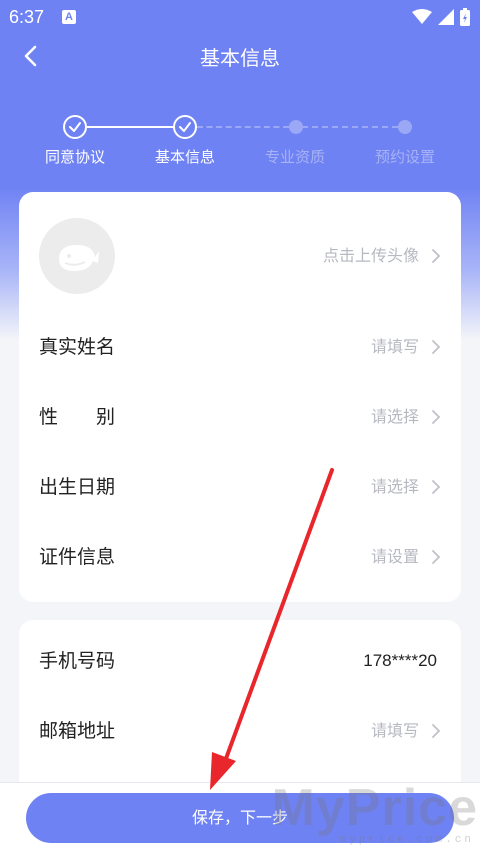 Image resolution: width=480 pixels, height=853 pixels. I want to click on avatar, so click(77, 256).